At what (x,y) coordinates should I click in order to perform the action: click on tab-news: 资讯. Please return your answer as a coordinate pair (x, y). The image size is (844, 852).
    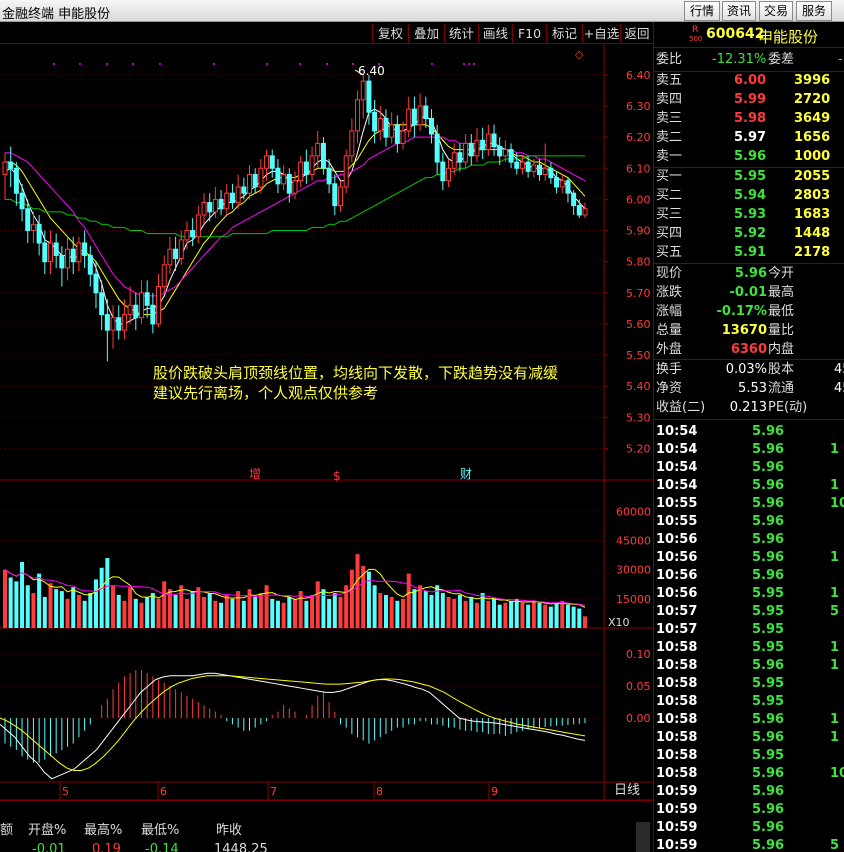
    Looking at the image, I should click on (739, 11).